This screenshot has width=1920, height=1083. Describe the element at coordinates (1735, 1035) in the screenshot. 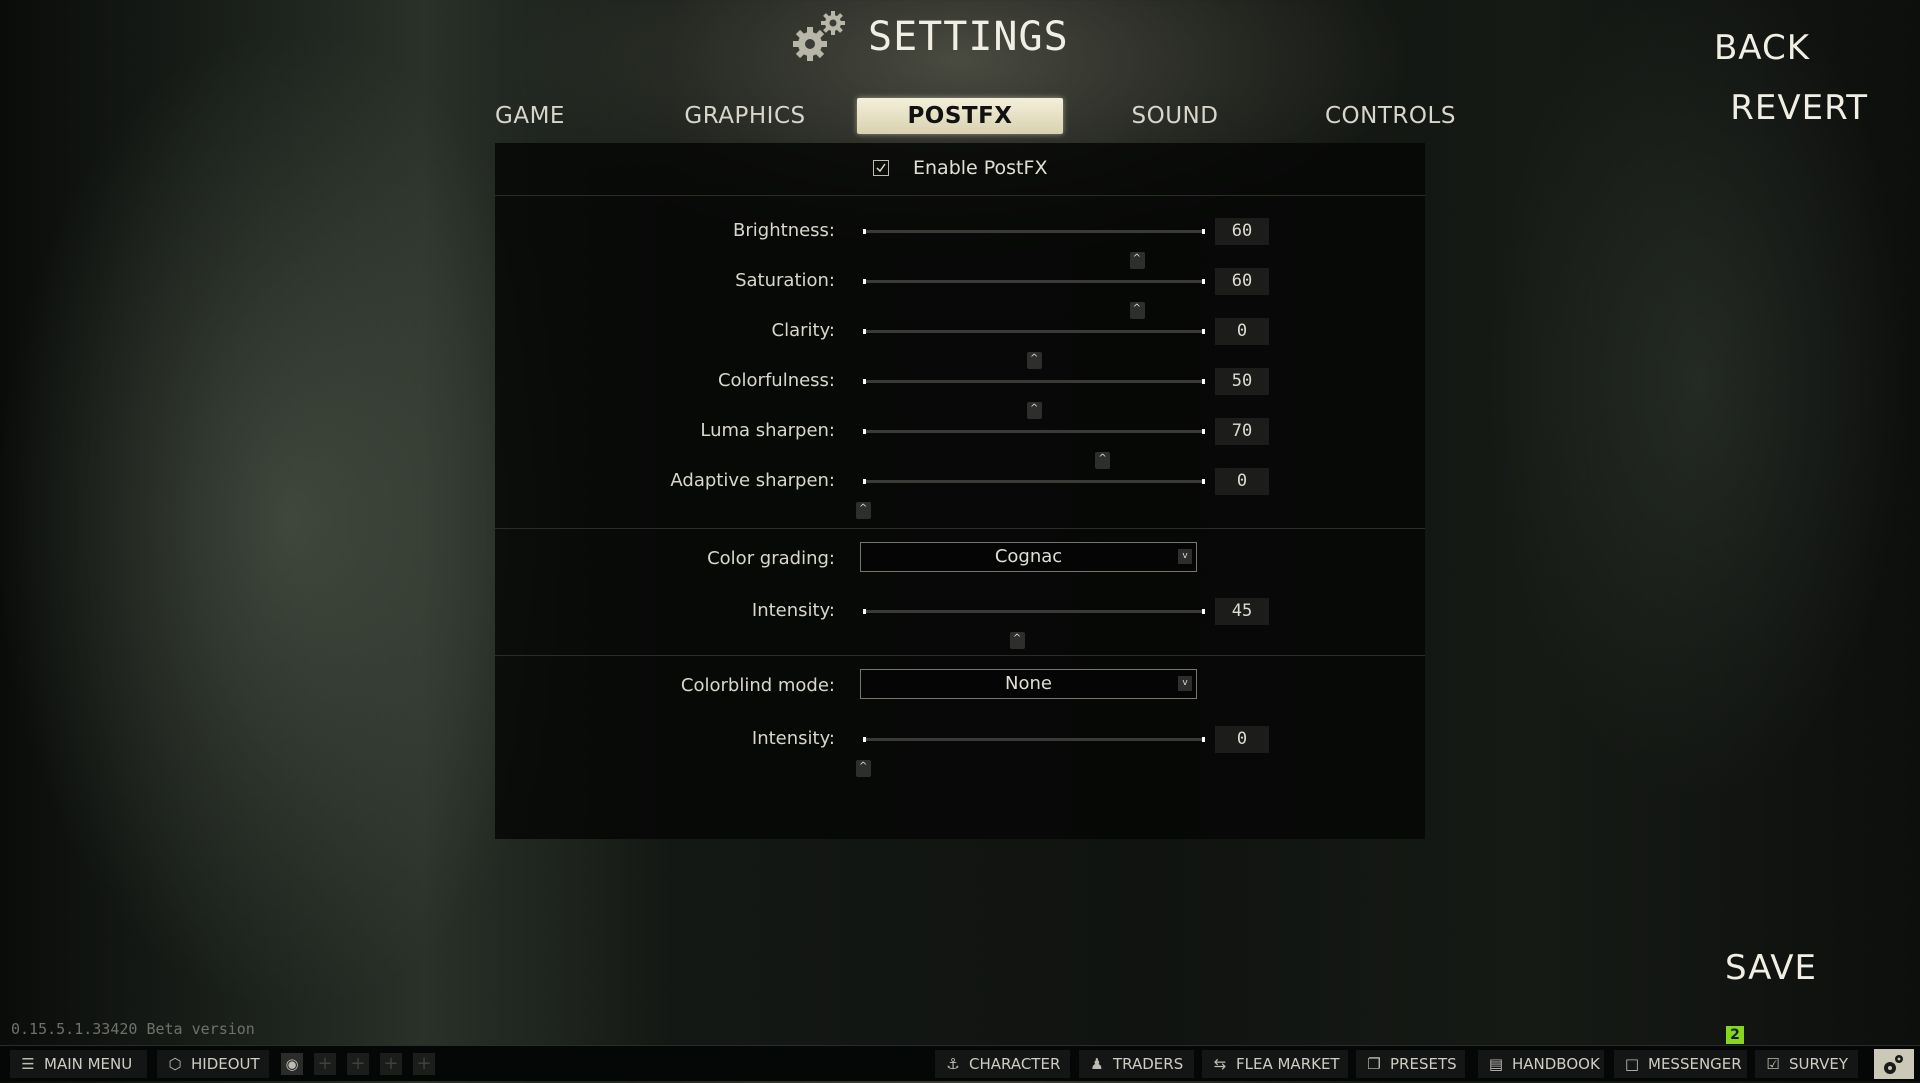

I see `messenger-badge: 2` at that location.